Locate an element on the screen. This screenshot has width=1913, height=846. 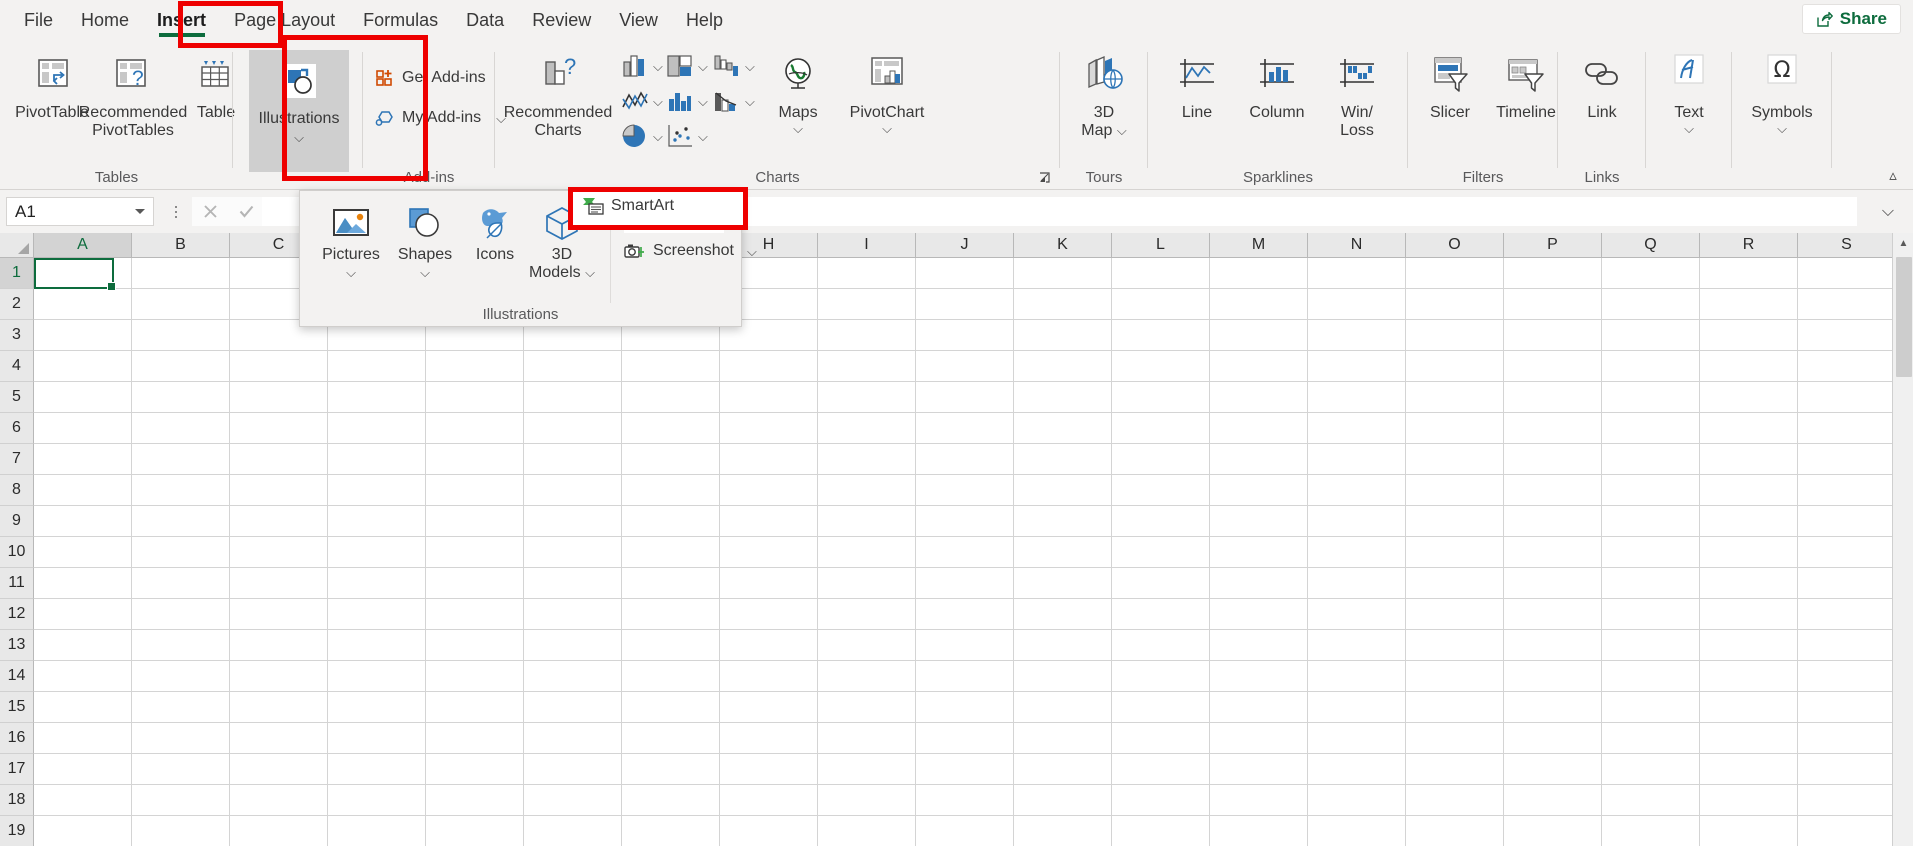
cell-D7 is located at coordinates (377, 459).